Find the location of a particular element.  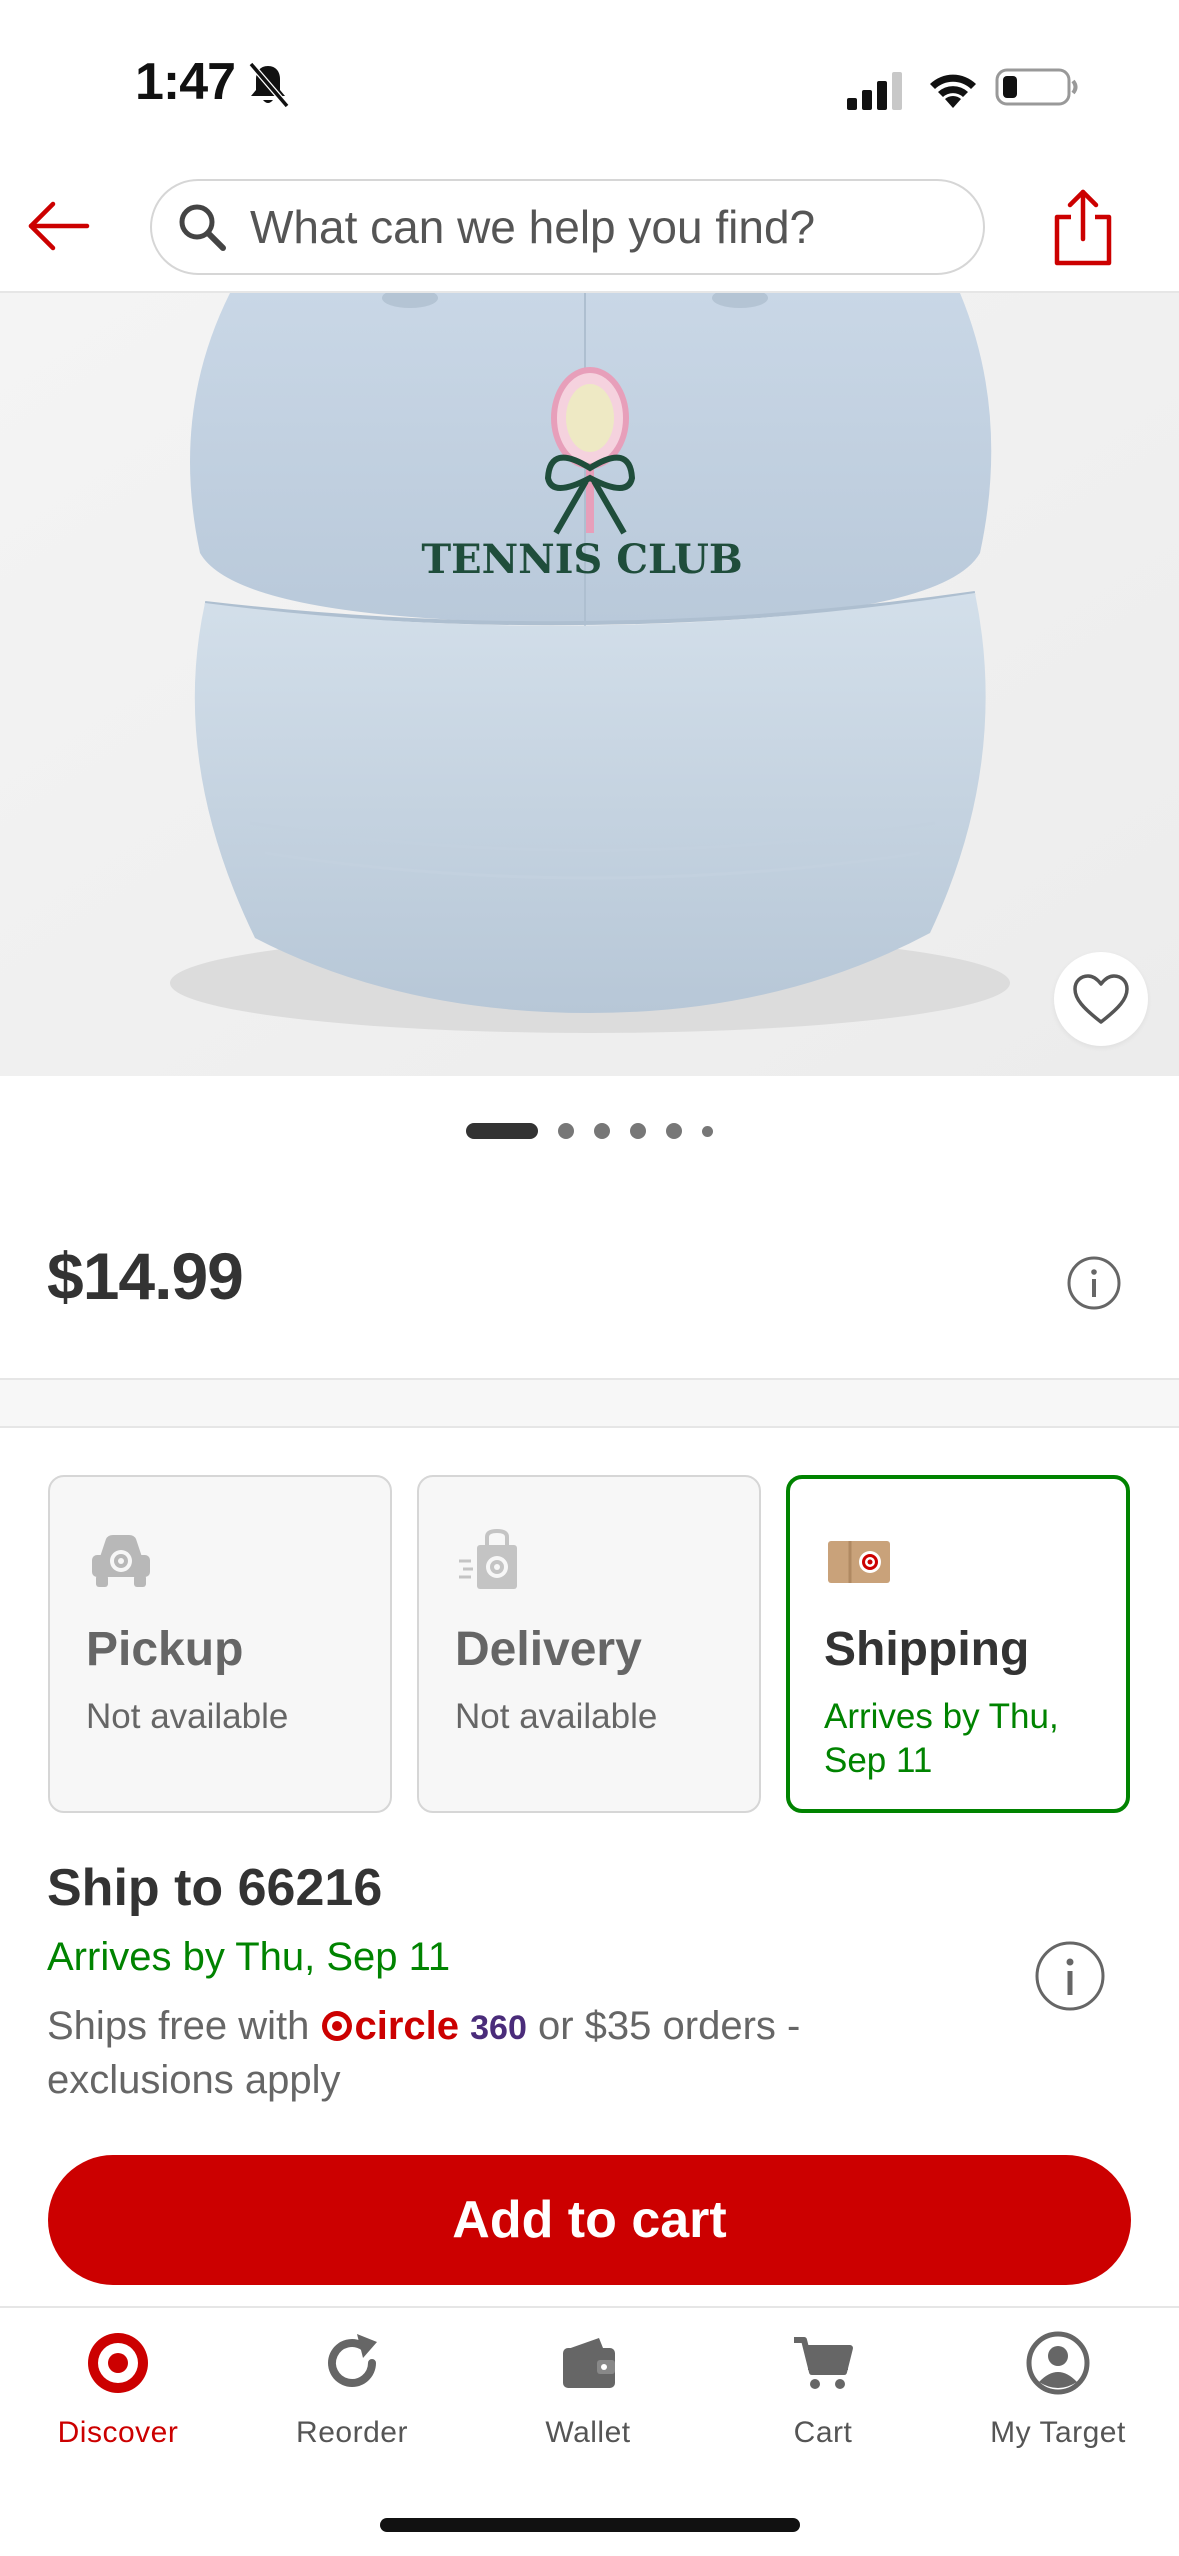

circle-360-logo: circle 360 is located at coordinates (423, 2026).